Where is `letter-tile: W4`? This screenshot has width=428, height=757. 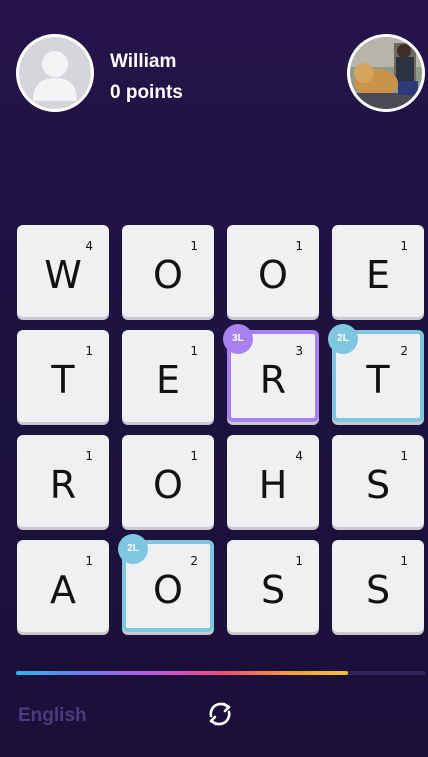 letter-tile: W4 is located at coordinates (63, 271).